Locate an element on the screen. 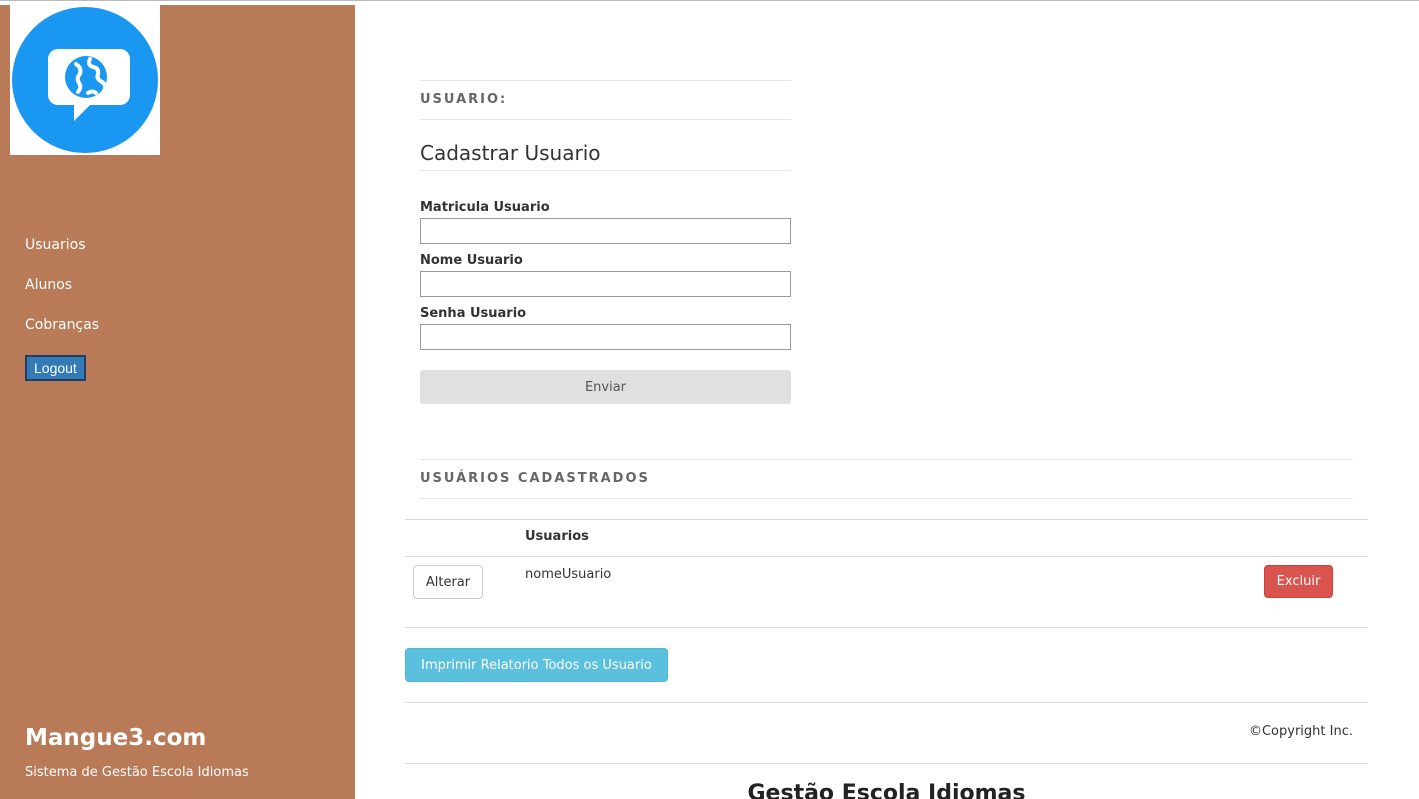  brand-name: Mangue3.com is located at coordinates (116, 738).